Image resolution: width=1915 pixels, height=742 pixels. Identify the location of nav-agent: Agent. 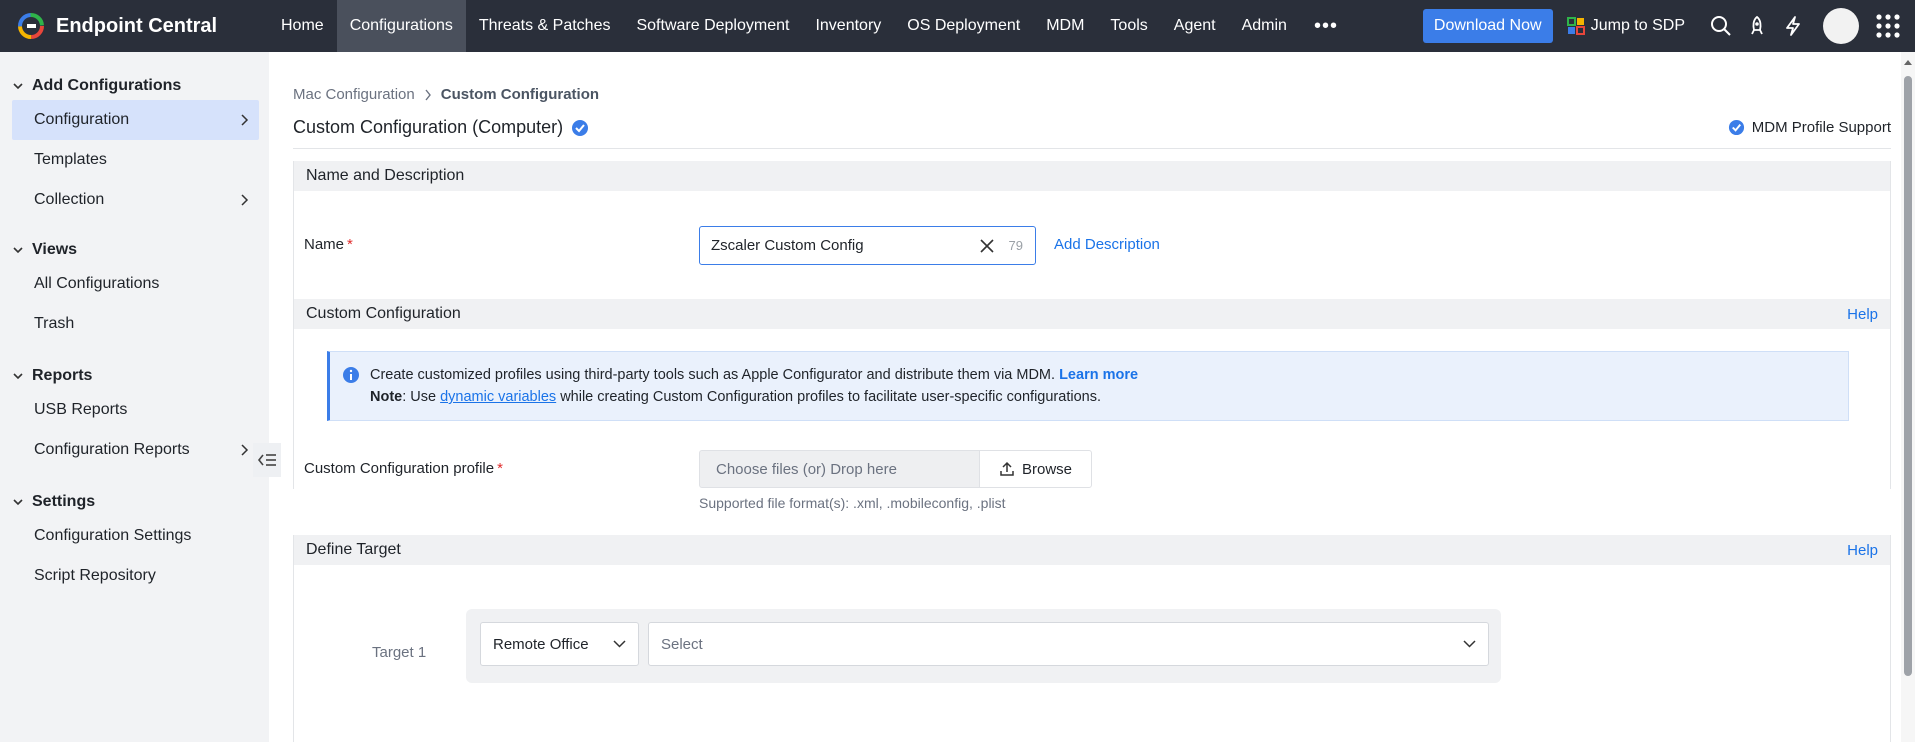
(1195, 26).